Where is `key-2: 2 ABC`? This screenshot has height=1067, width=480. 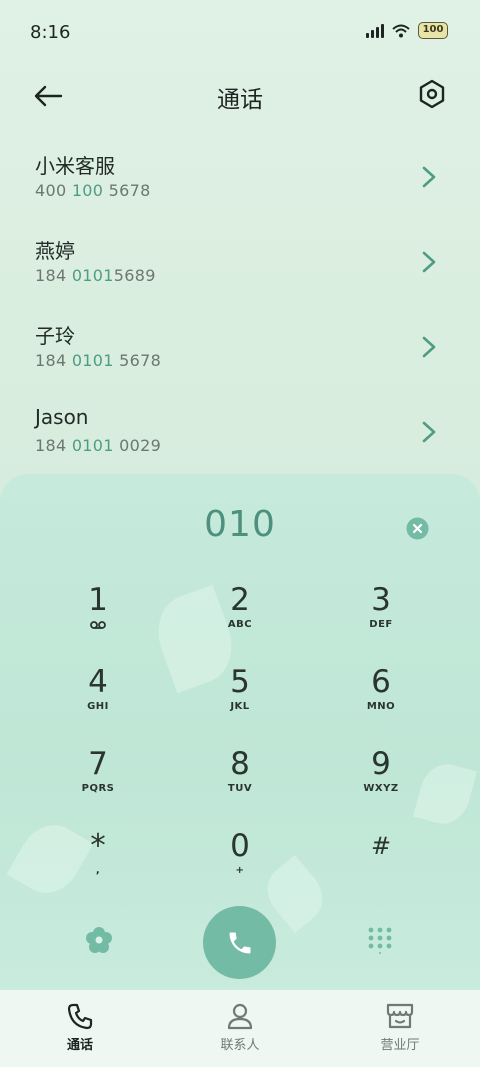 key-2: 2 ABC is located at coordinates (240, 617).